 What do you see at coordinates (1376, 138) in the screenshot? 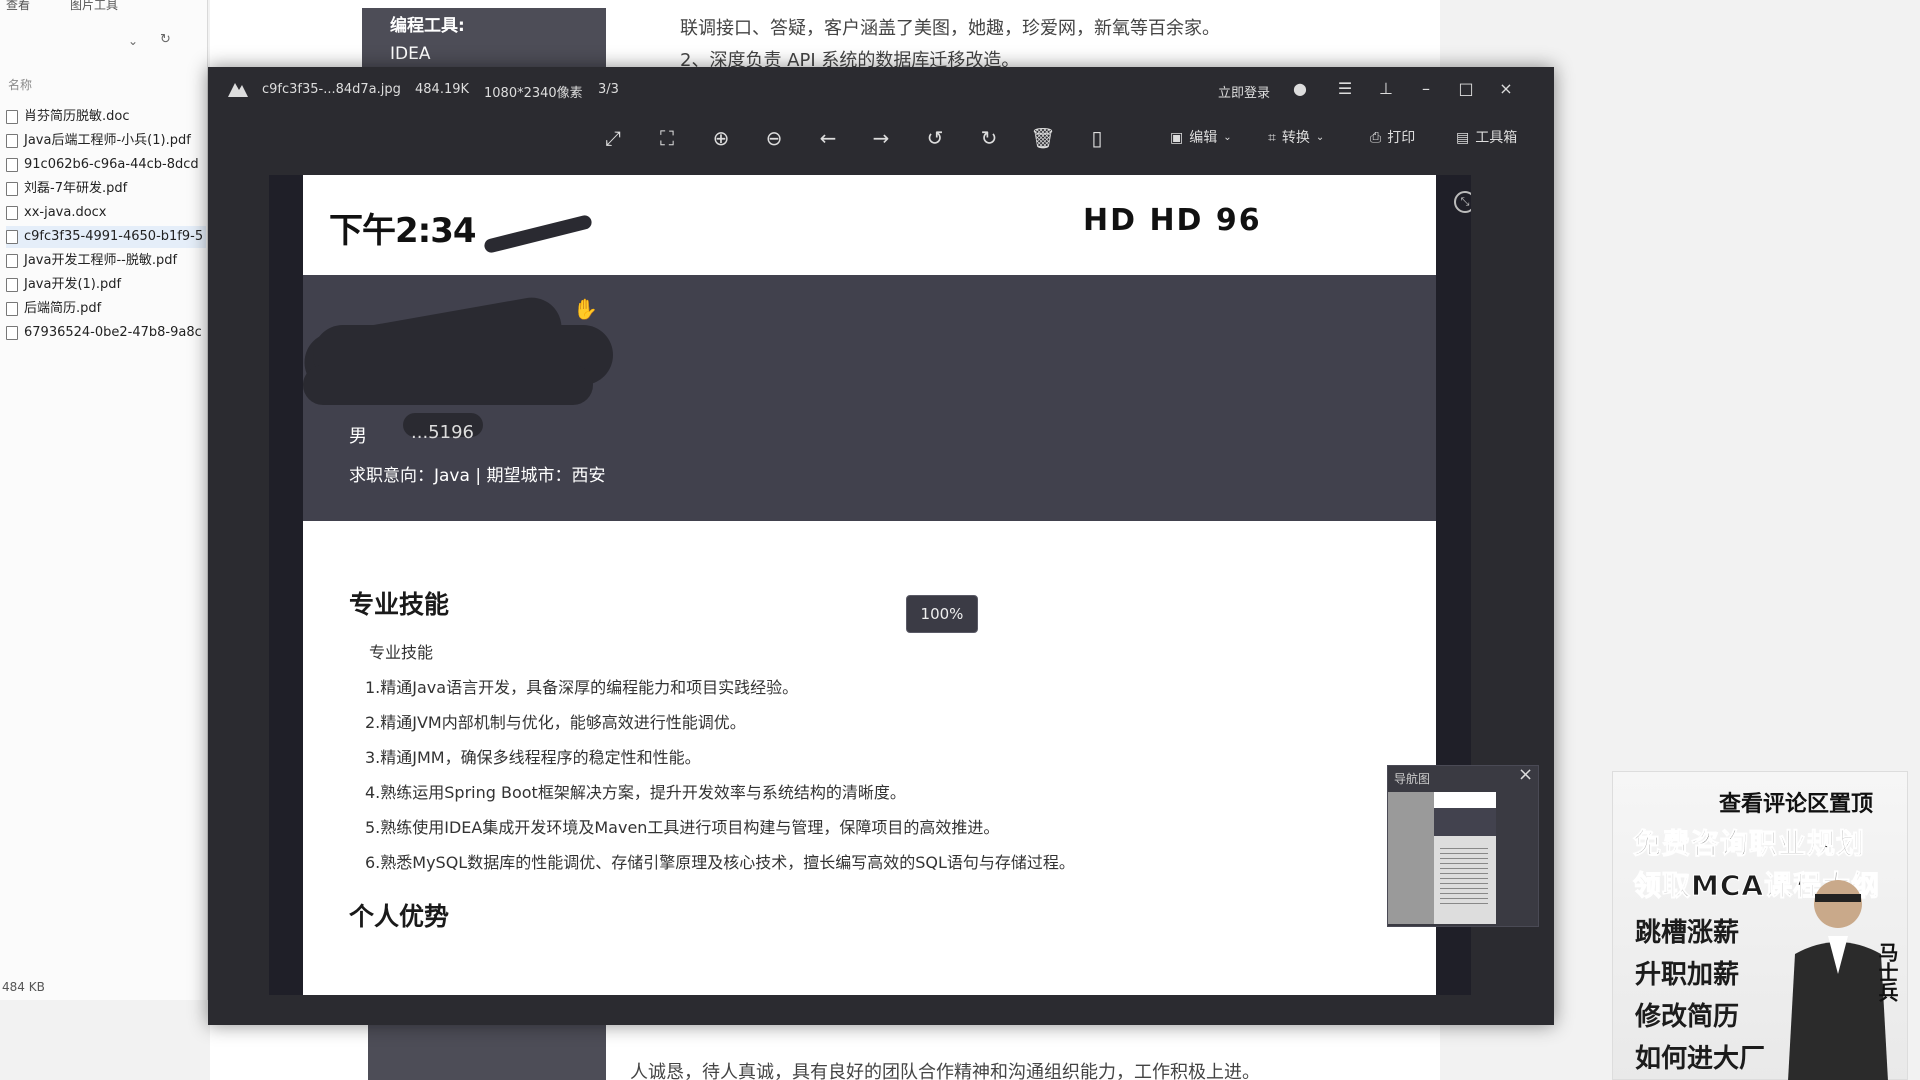
I see `printer-icon: ⎙` at bounding box center [1376, 138].